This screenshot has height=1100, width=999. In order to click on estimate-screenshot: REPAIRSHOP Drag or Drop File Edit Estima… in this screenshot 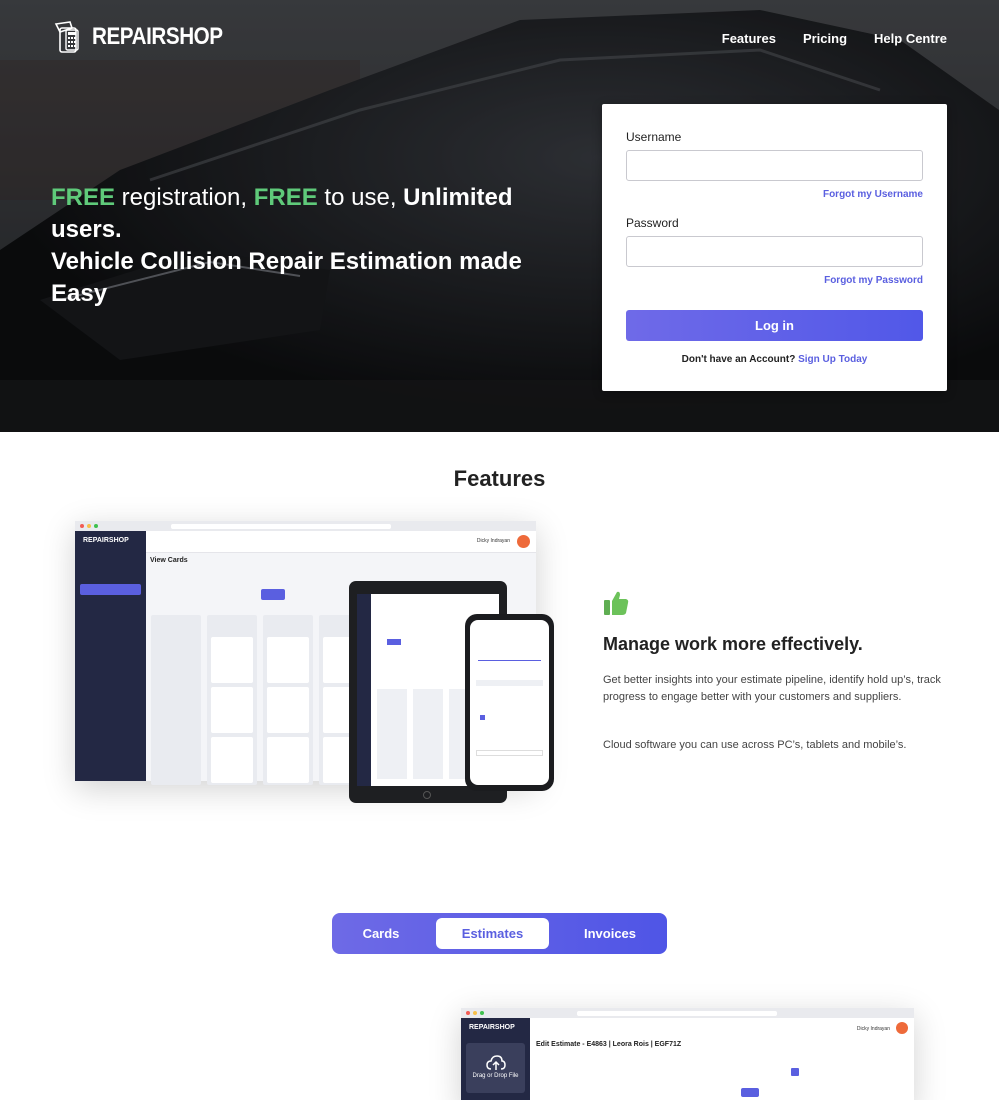, I will do `click(687, 1054)`.